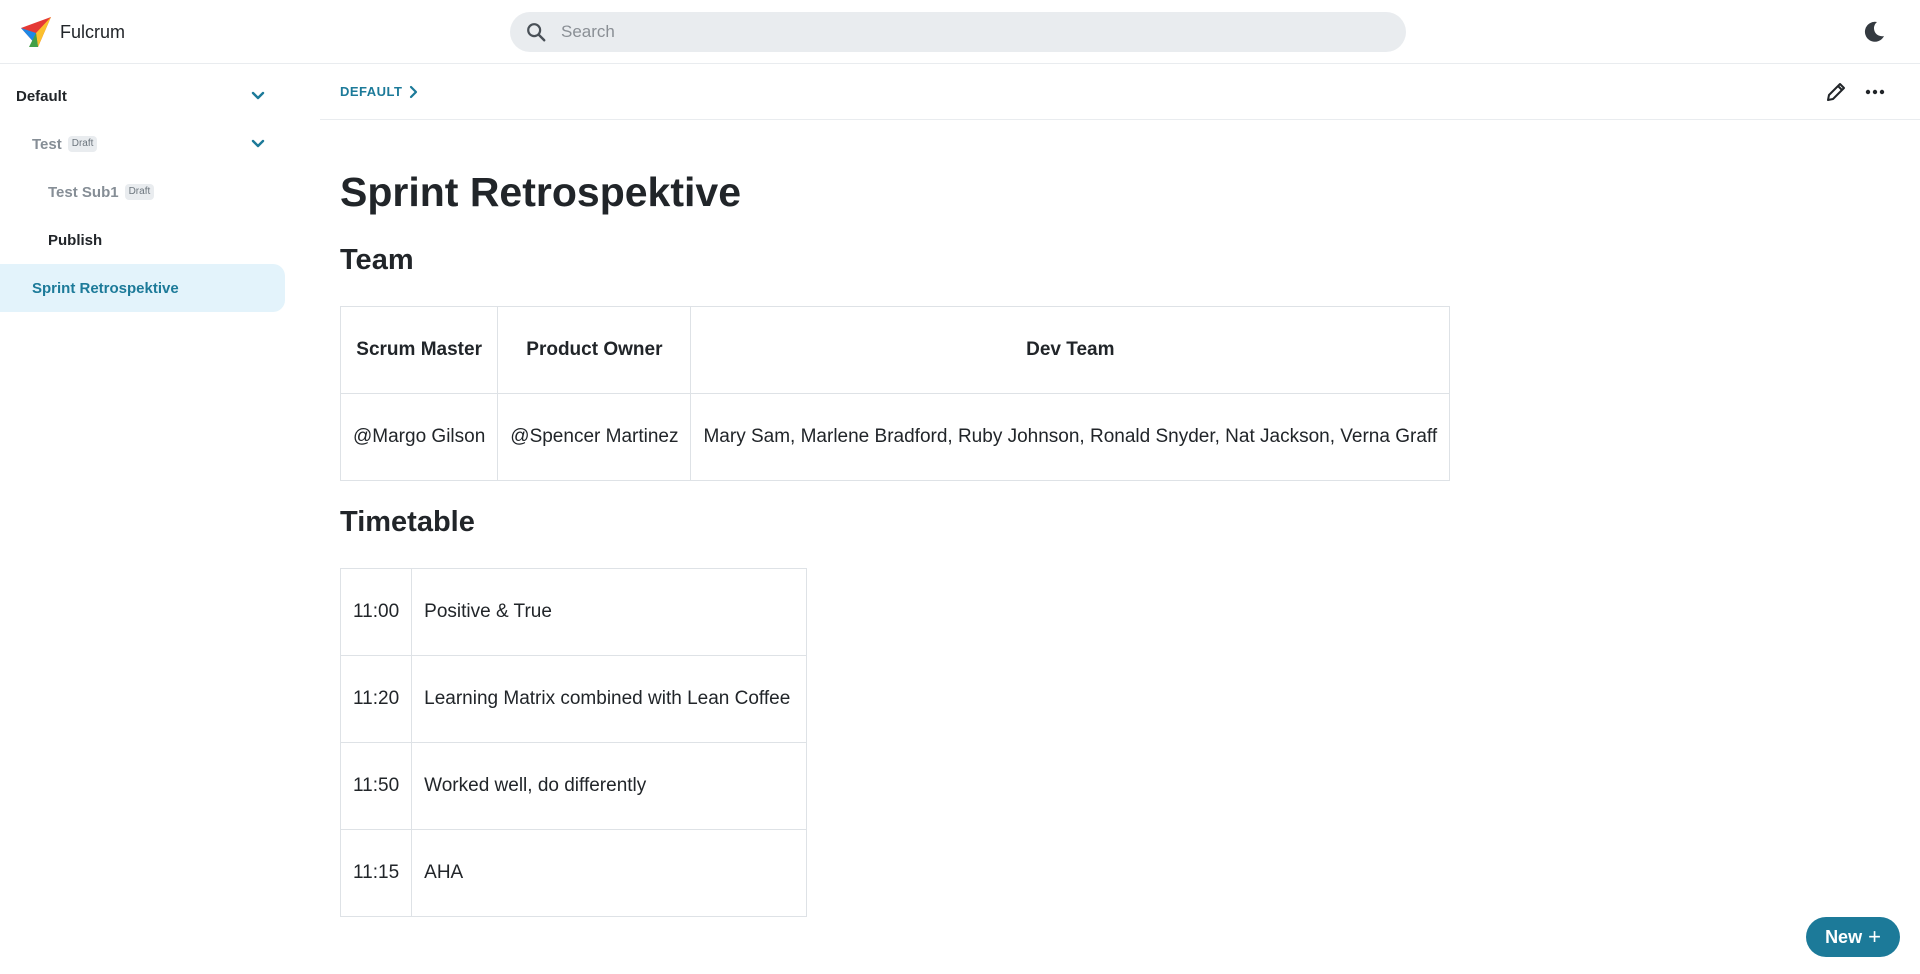 The height and width of the screenshot is (974, 1920). Describe the element at coordinates (1844, 936) in the screenshot. I see `new-button-label: New` at that location.